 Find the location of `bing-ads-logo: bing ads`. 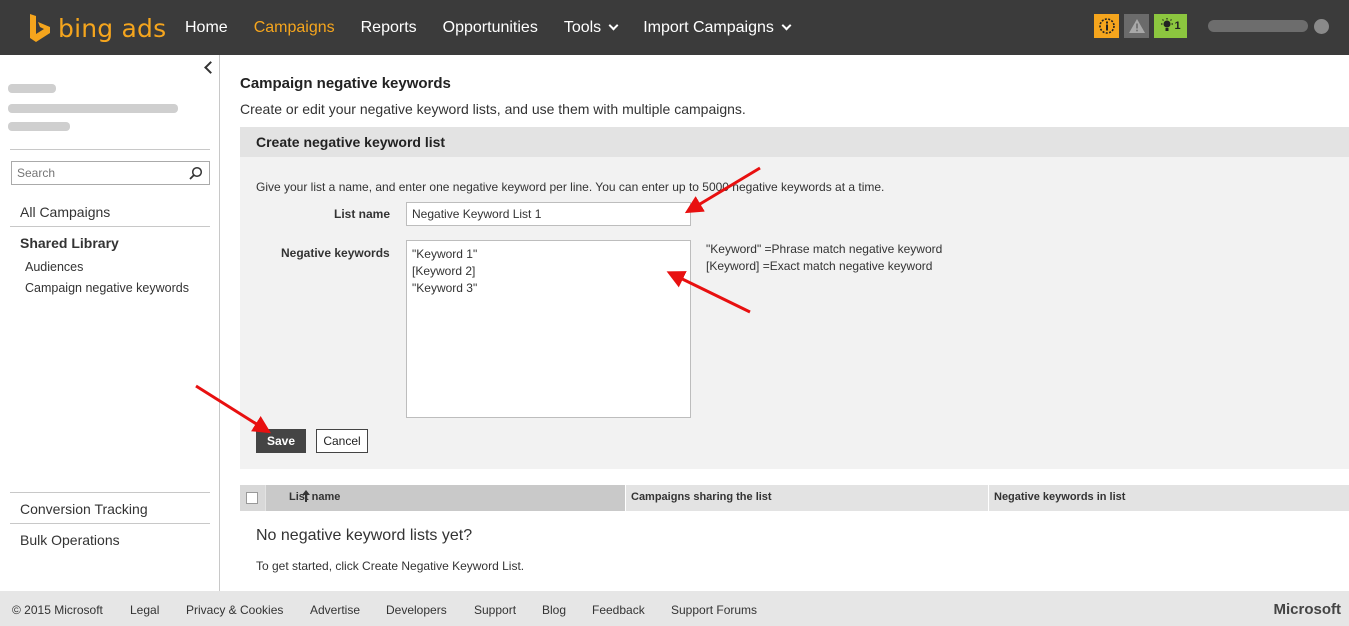

bing-ads-logo: bing ads is located at coordinates (97, 28).